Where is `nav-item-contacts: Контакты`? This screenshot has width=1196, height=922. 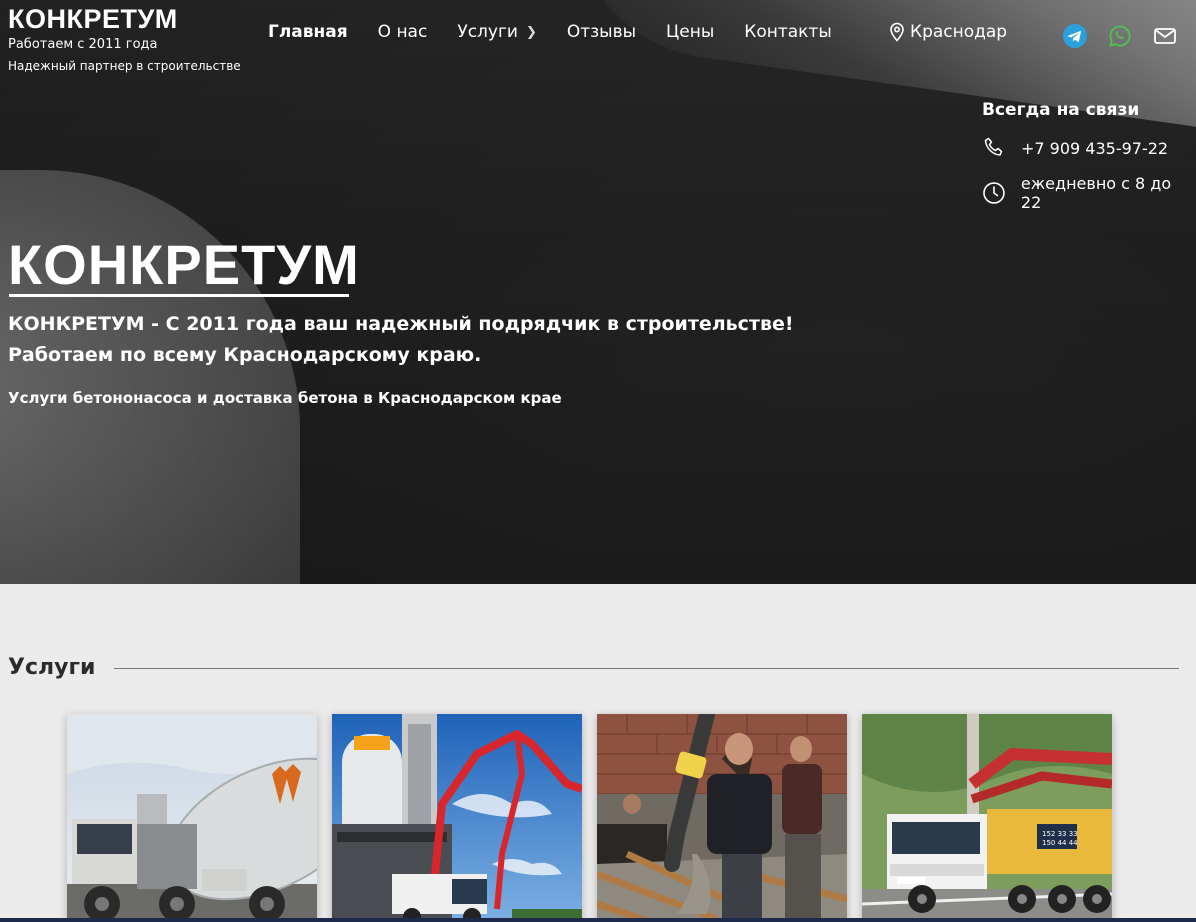
nav-item-contacts: Контакты is located at coordinates (788, 32).